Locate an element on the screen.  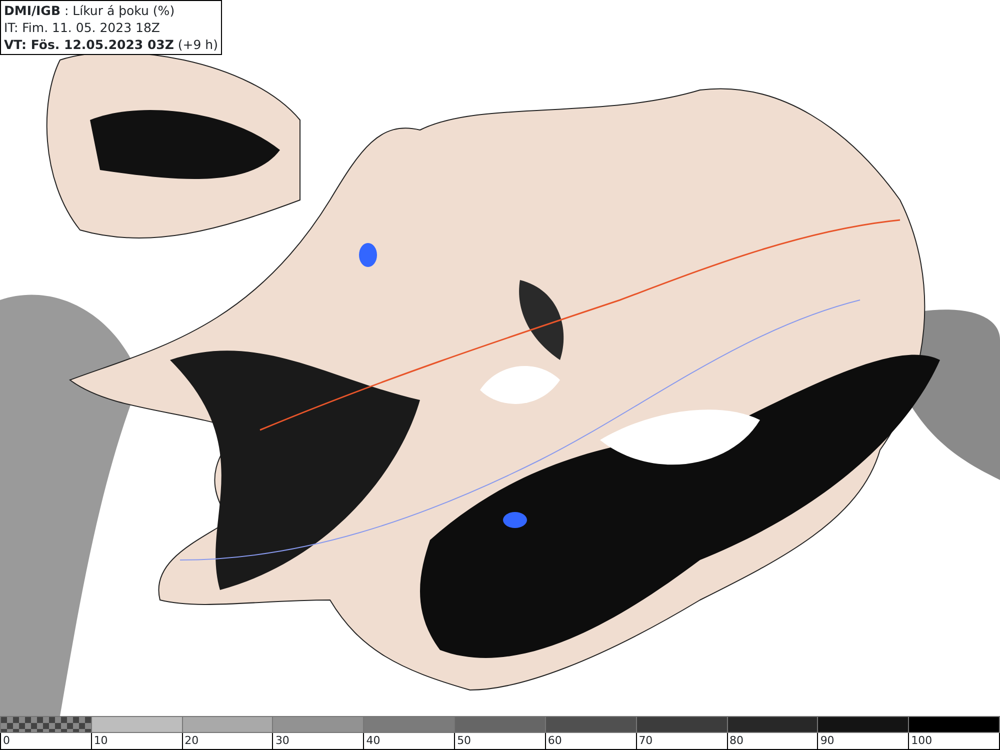
legend-tick-label: 80 is located at coordinates (737, 740).